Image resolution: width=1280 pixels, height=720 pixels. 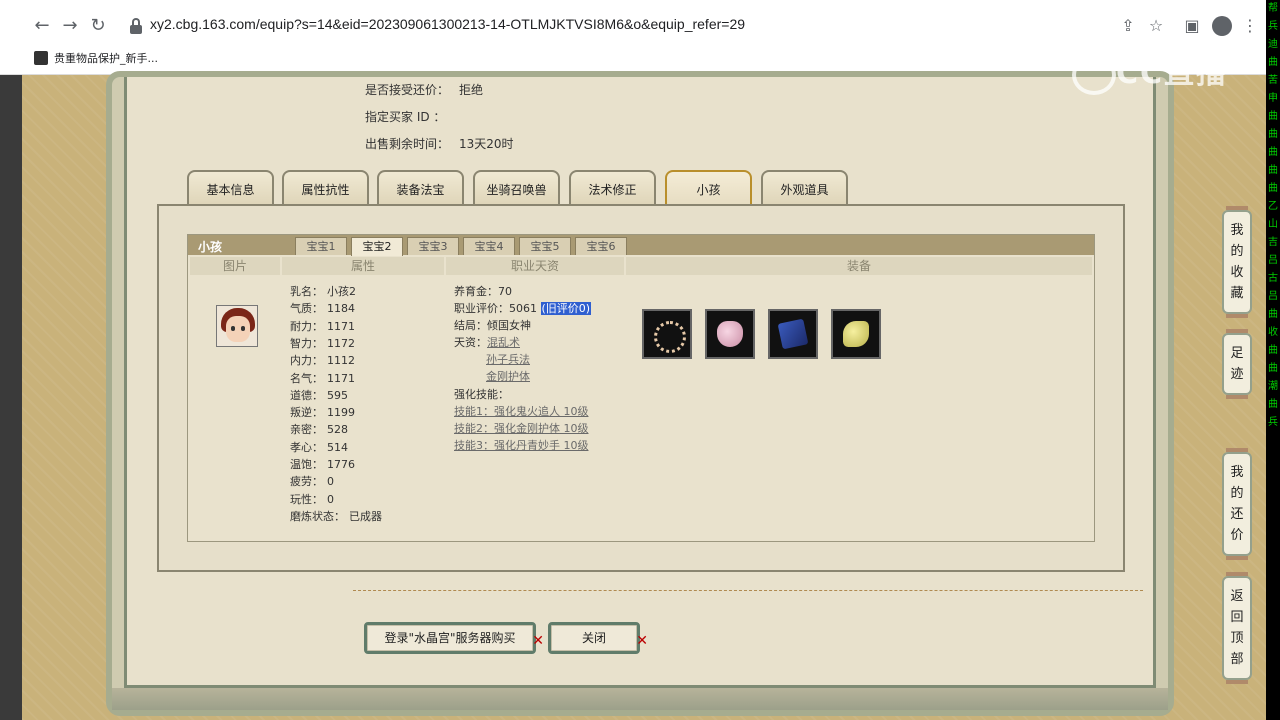 I want to click on back-icon: ←, so click(x=42, y=26).